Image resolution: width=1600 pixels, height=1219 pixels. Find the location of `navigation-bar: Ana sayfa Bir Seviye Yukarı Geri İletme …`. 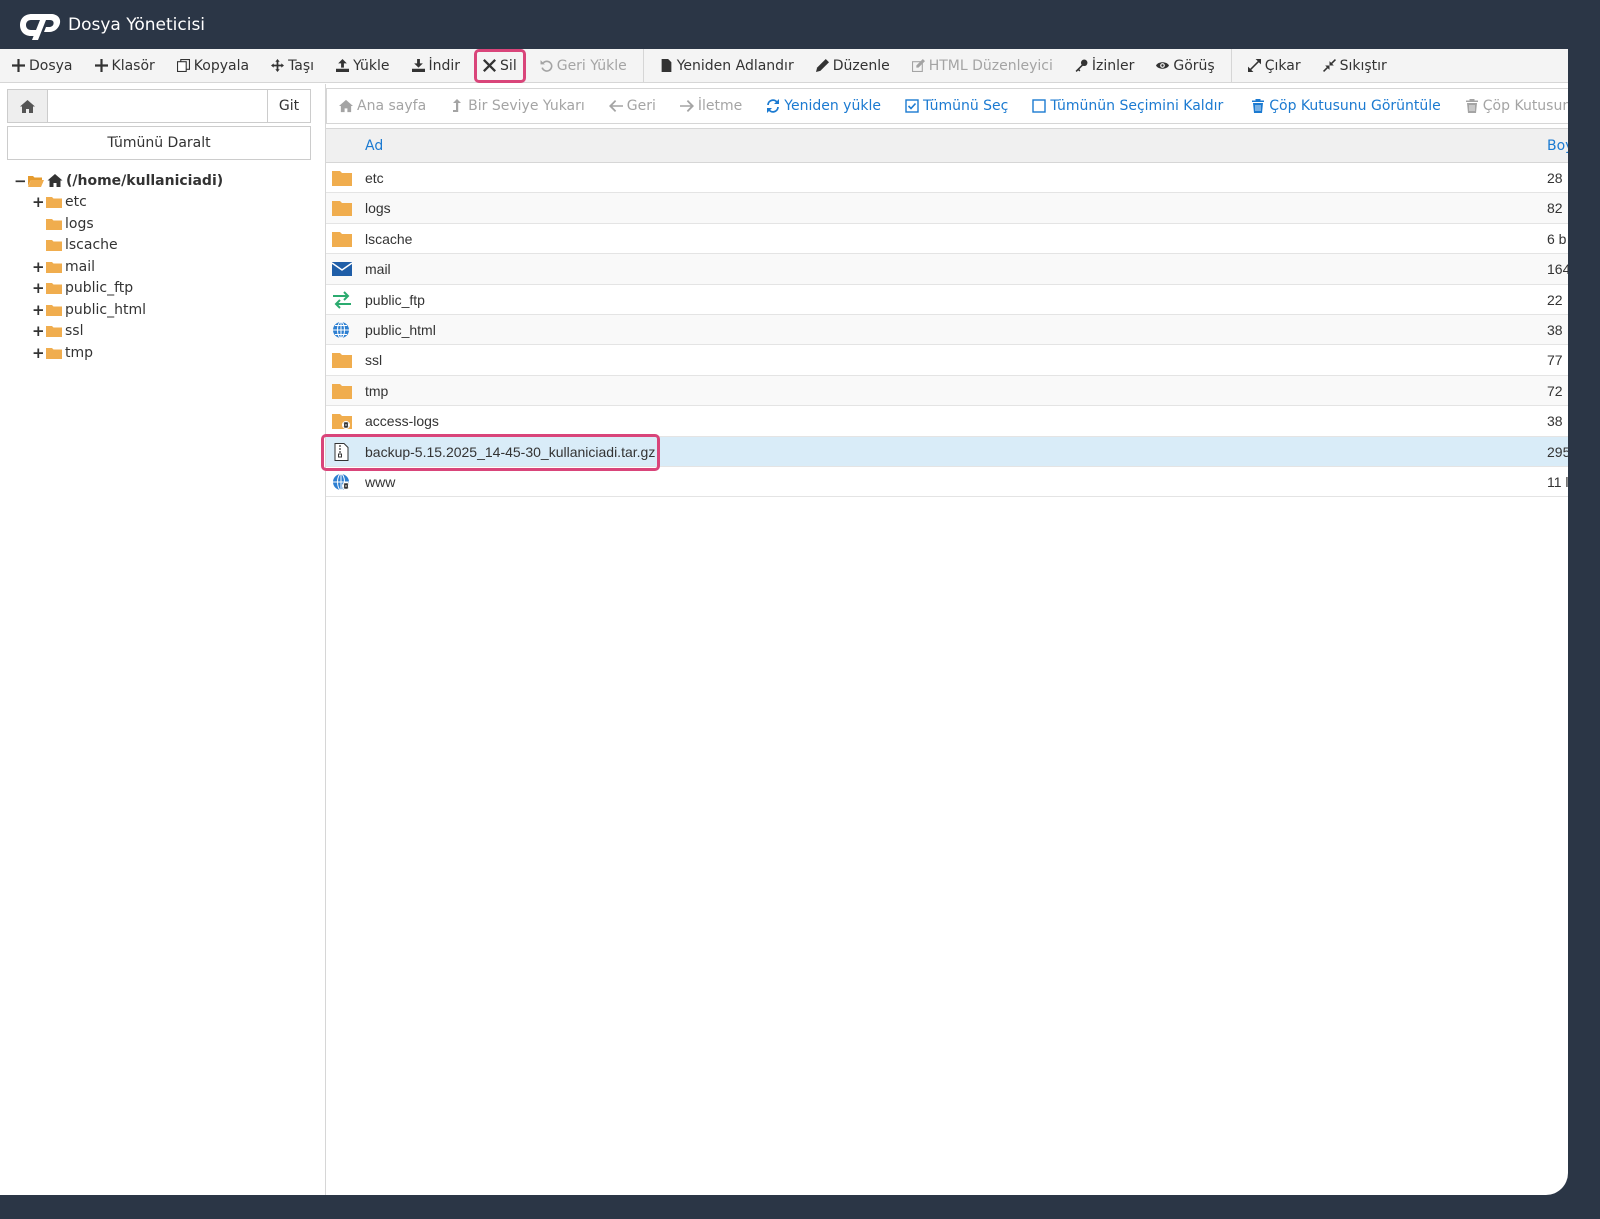

navigation-bar: Ana sayfa Bir Seviye Yukarı Geri İletme … is located at coordinates (947, 106).